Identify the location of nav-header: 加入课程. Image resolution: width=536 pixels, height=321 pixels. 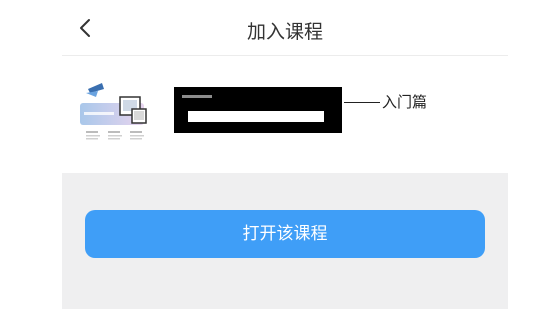
(285, 28).